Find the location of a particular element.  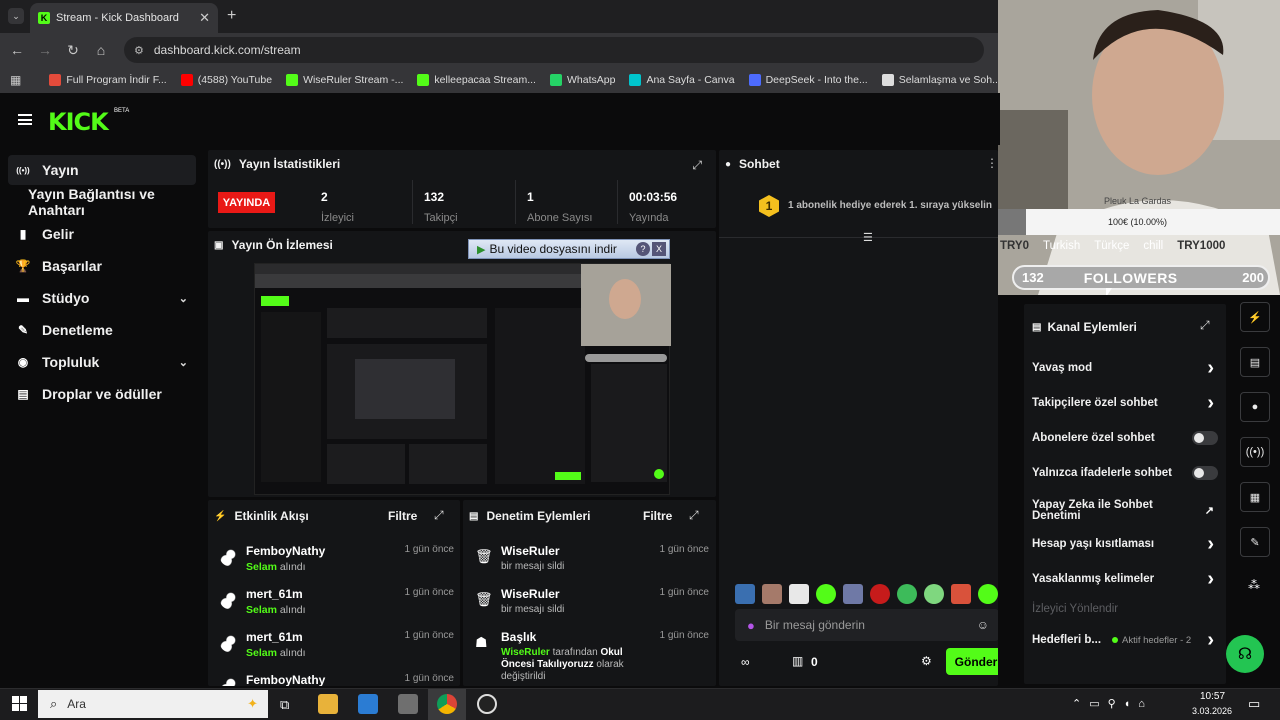

sidebar-item-4: ▬ Stüdyo ⌄ is located at coordinates (102, 298).